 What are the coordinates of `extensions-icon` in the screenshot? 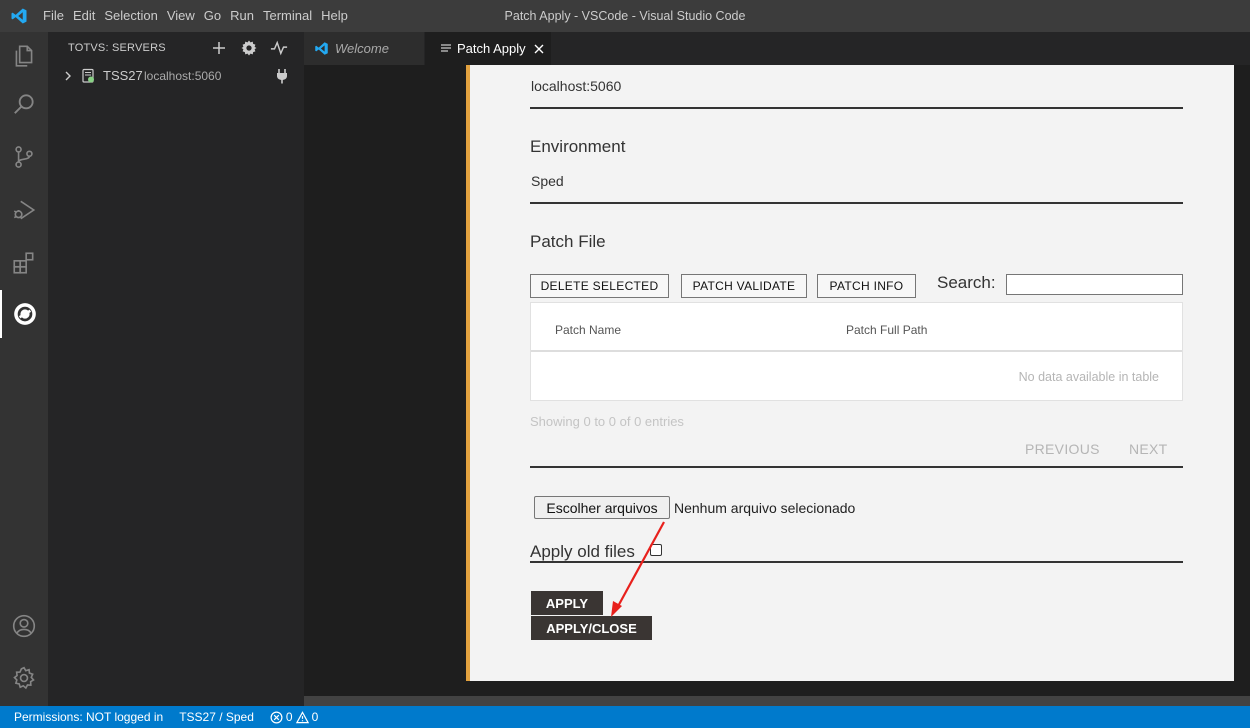 It's located at (24, 263).